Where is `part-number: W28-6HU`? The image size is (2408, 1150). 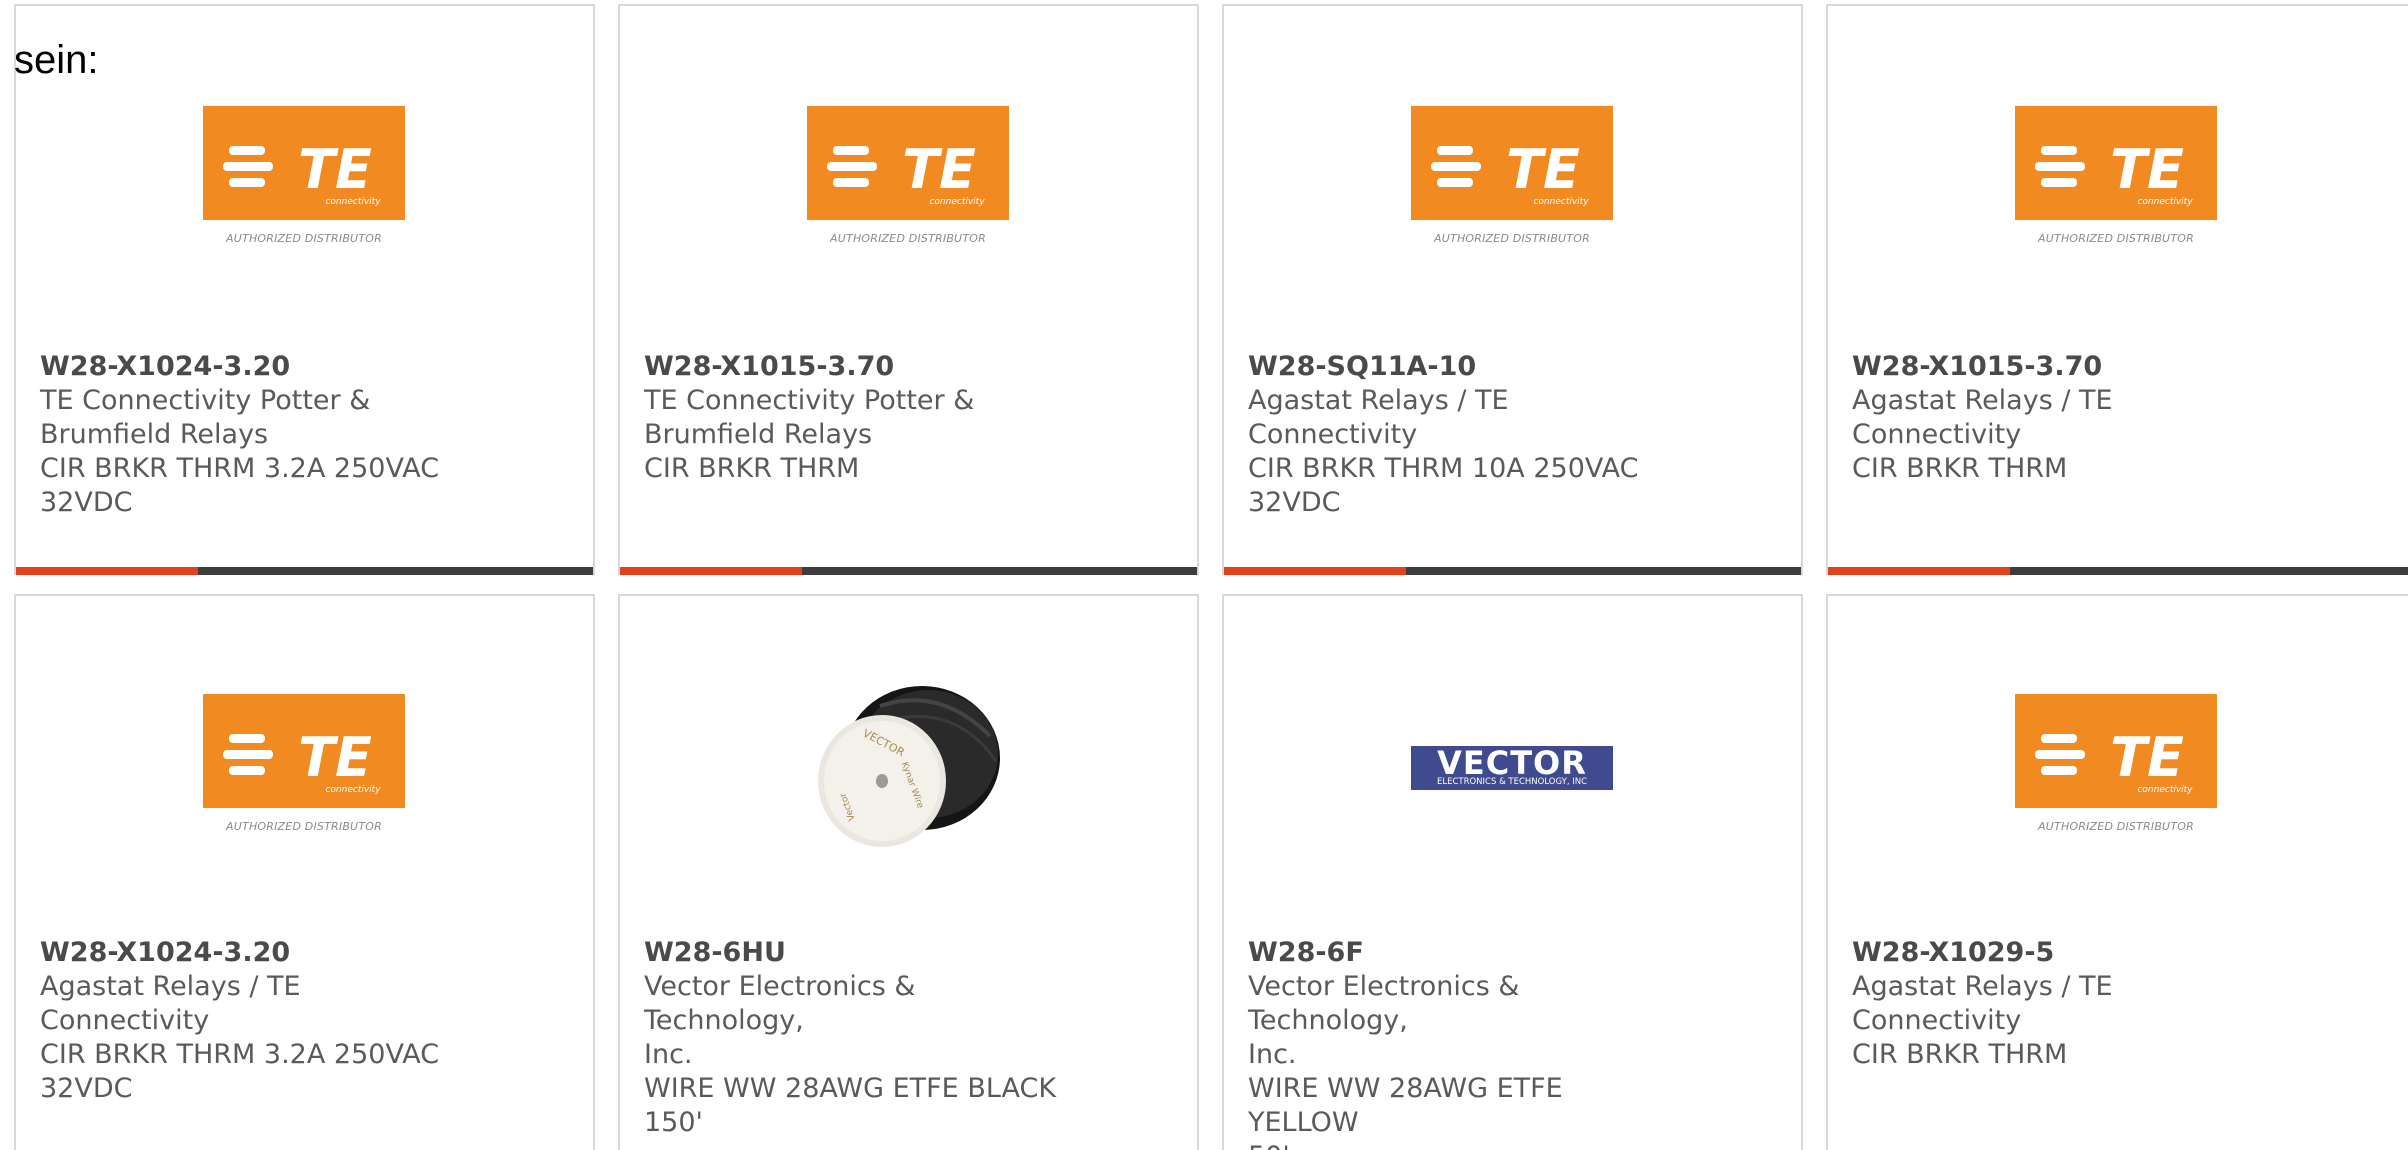
part-number: W28-6HU is located at coordinates (854, 953).